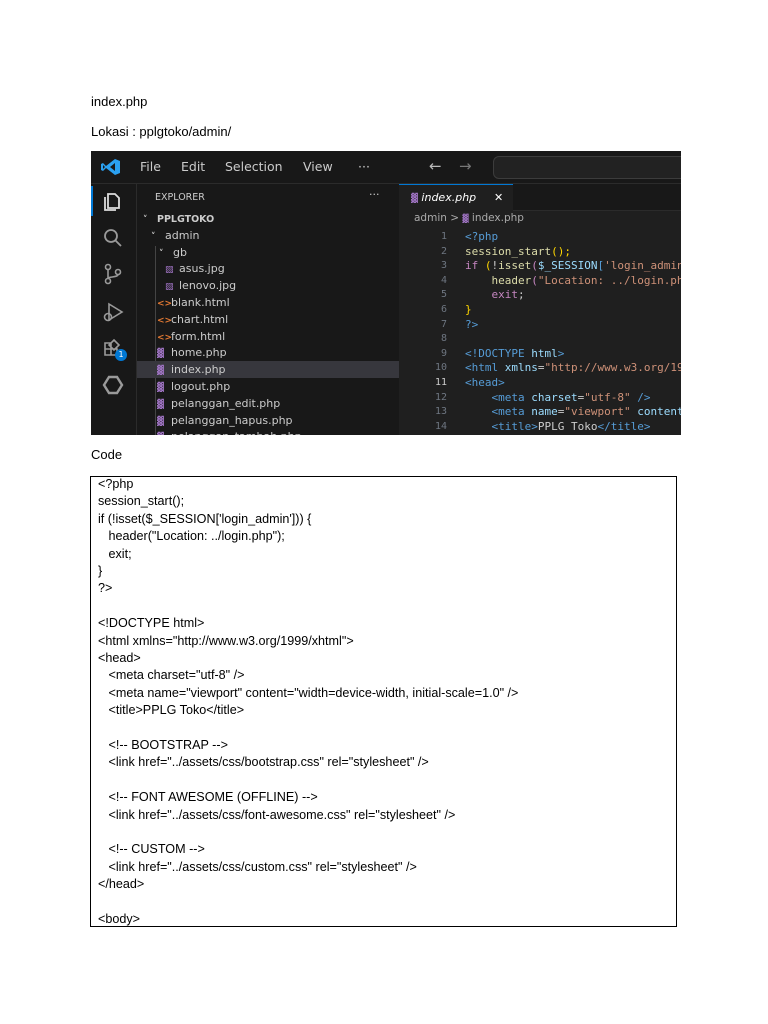 The image size is (768, 1024). Describe the element at coordinates (440, 382) in the screenshot. I see `line-number: 11` at that location.